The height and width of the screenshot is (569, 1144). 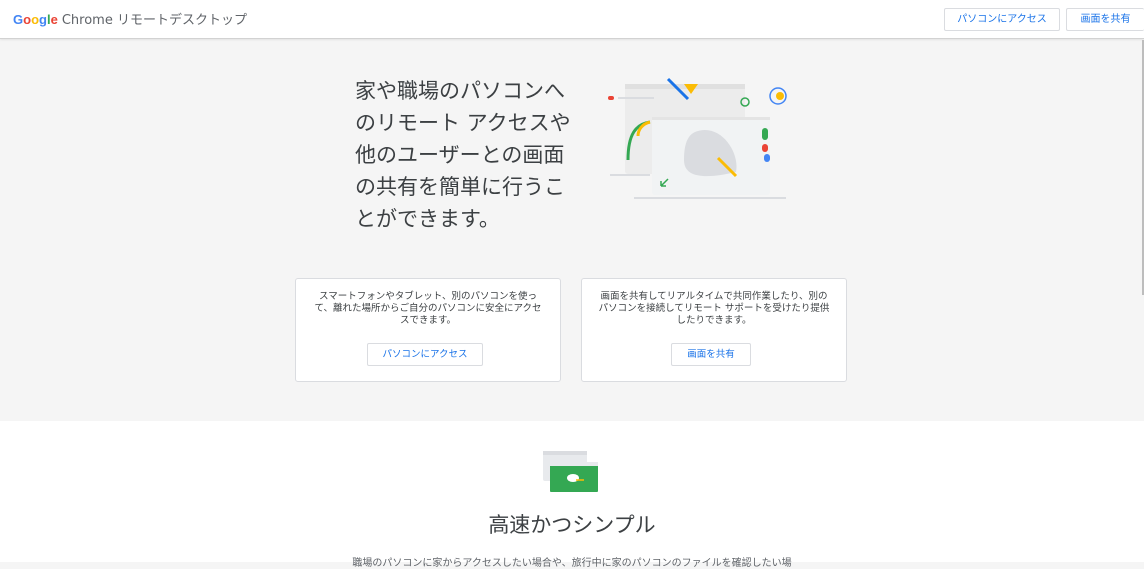 I want to click on remote-screens-illustration, so click(x=697, y=138).